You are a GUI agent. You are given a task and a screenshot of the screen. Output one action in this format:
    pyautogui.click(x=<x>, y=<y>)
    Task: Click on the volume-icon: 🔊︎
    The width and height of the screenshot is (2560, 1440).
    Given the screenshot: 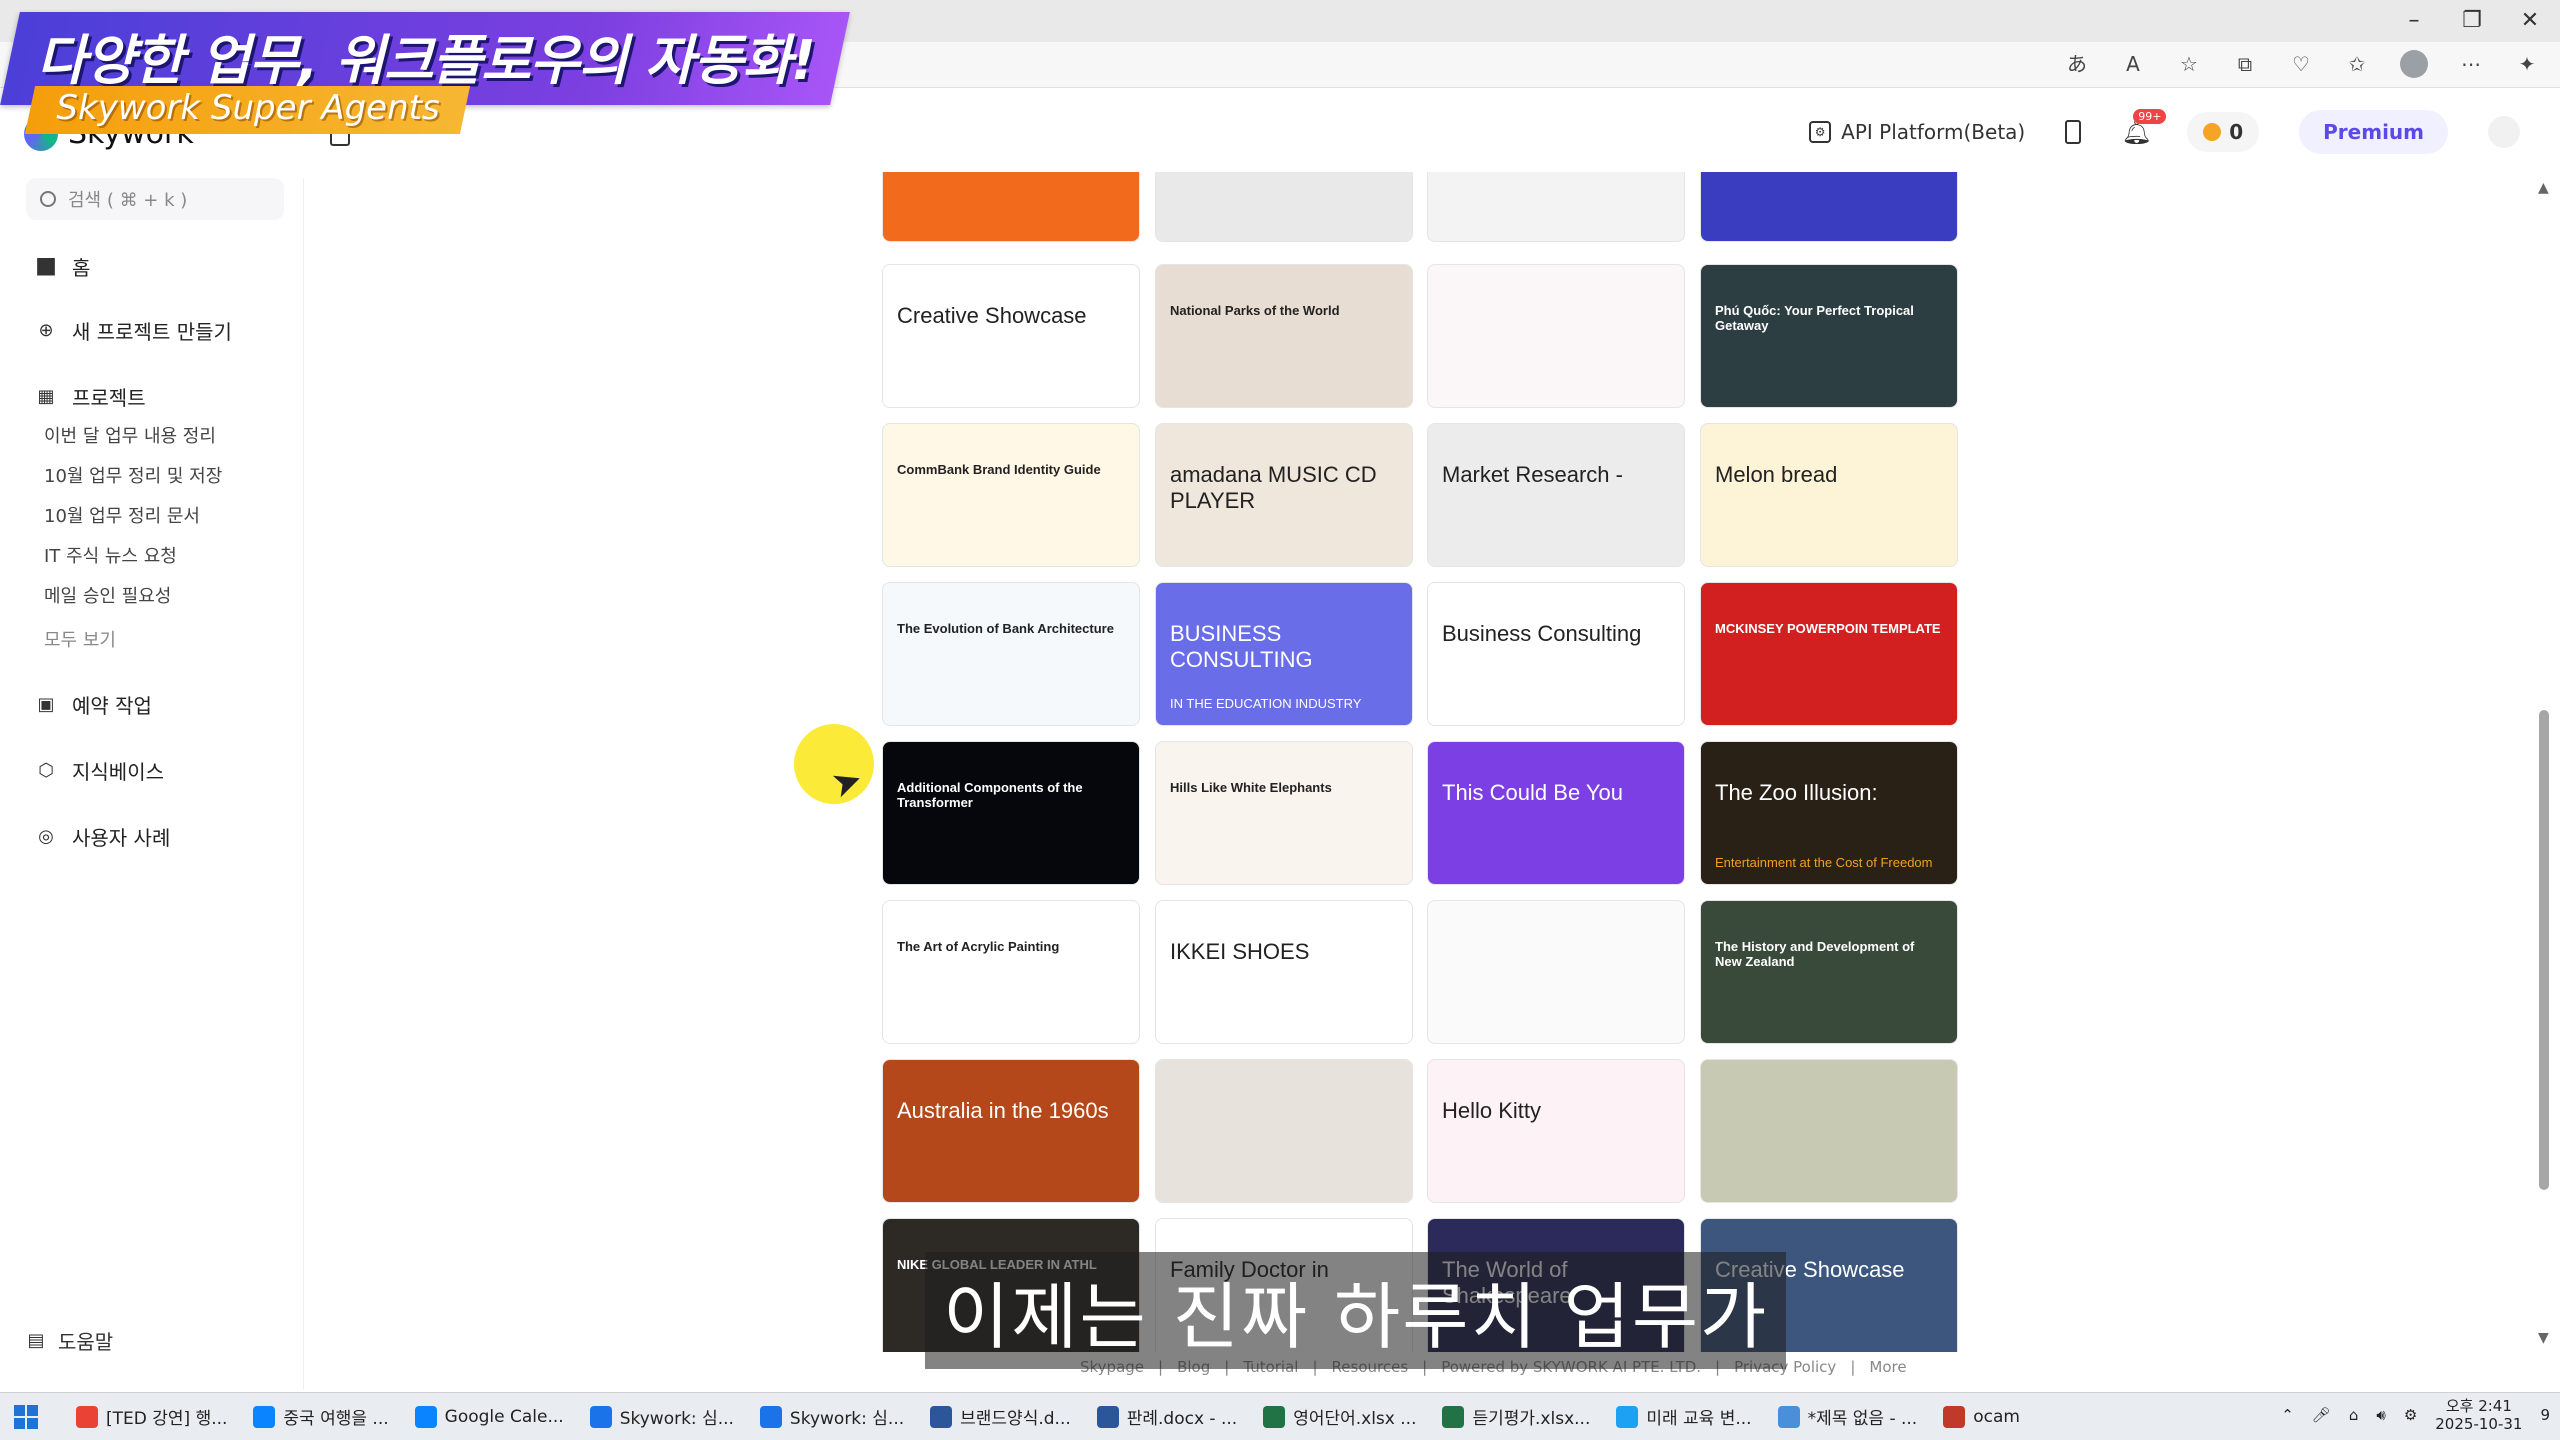 What is the action you would take?
    pyautogui.click(x=2380, y=1415)
    